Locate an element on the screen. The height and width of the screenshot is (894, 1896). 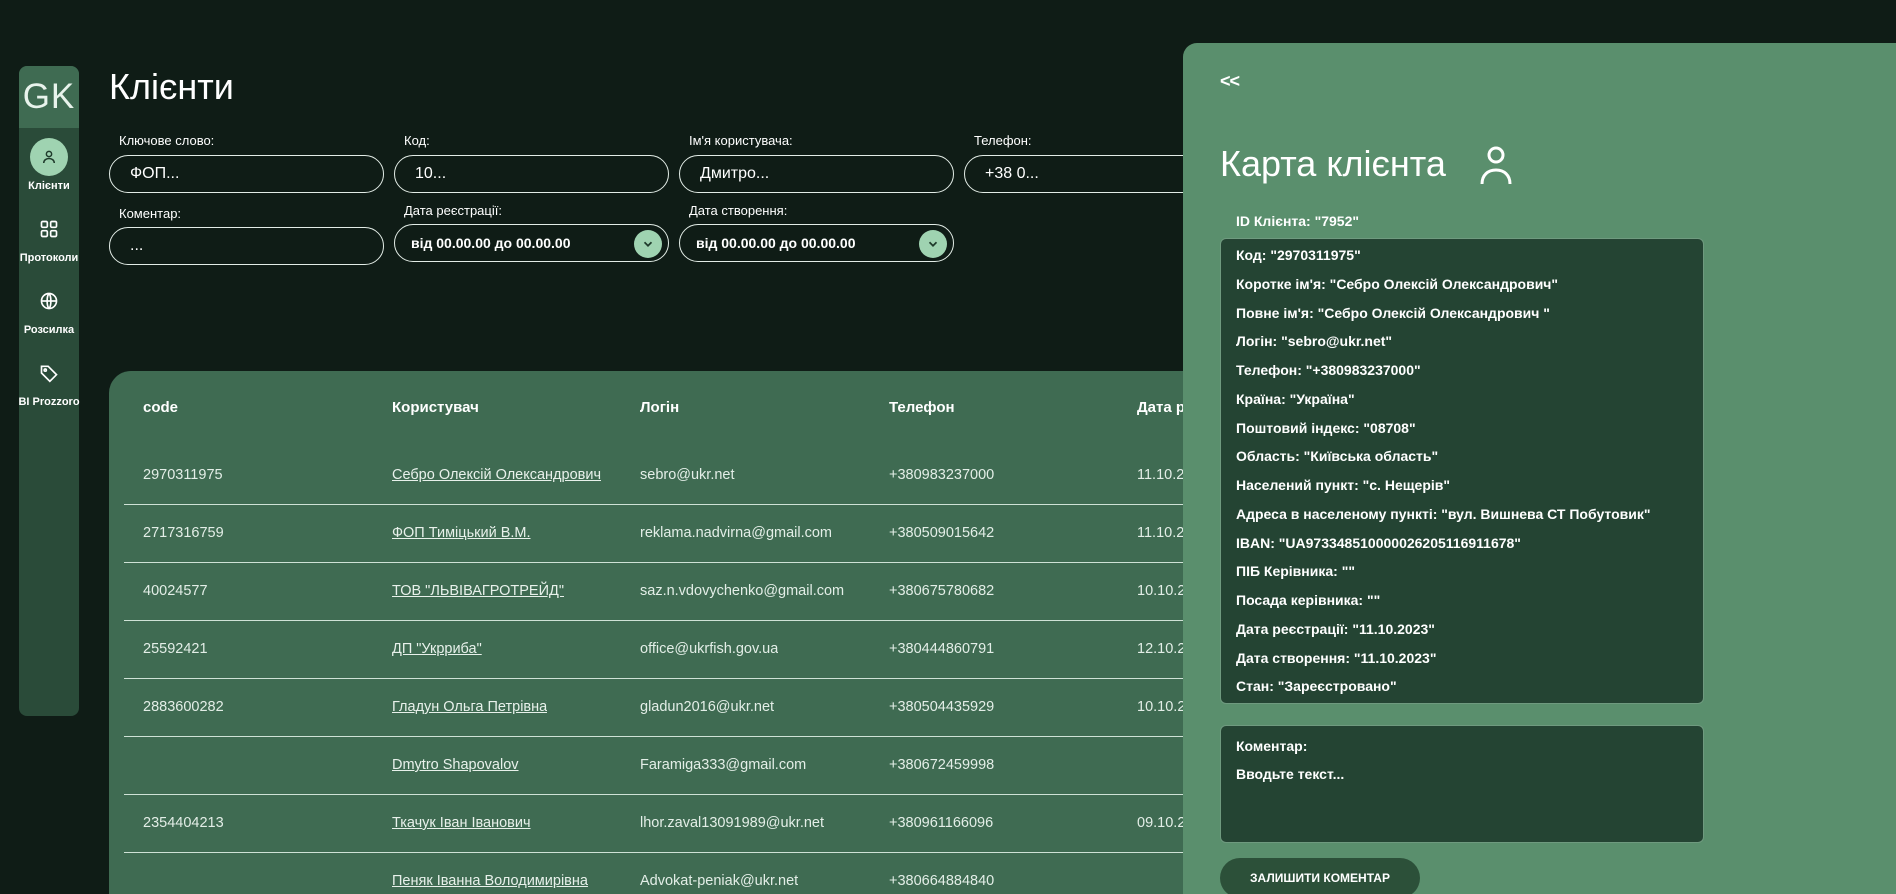
comment-box: Коментар: is located at coordinates (1462, 784).